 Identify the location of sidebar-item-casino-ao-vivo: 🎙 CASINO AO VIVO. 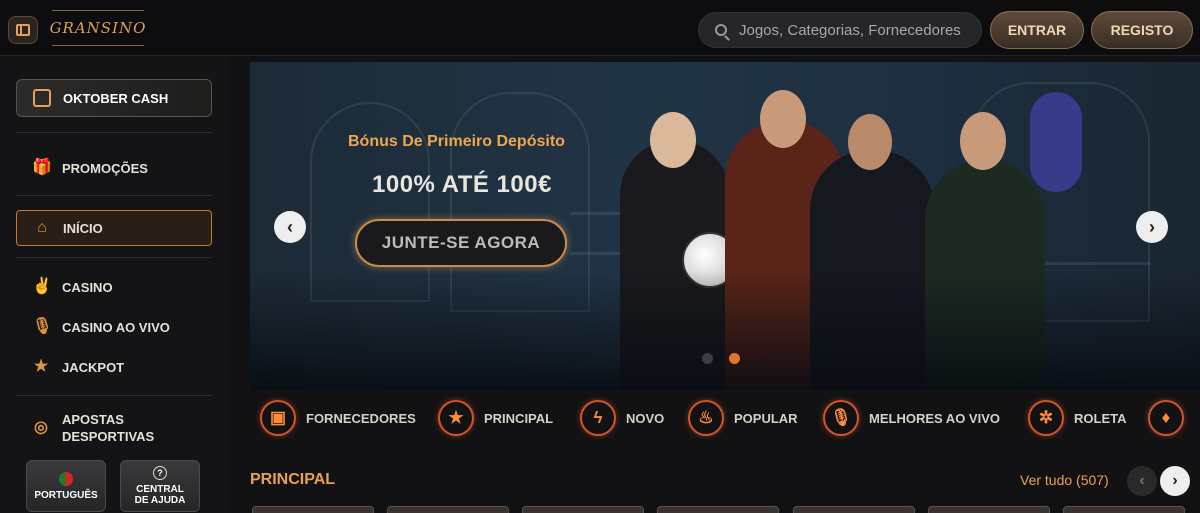
(114, 327).